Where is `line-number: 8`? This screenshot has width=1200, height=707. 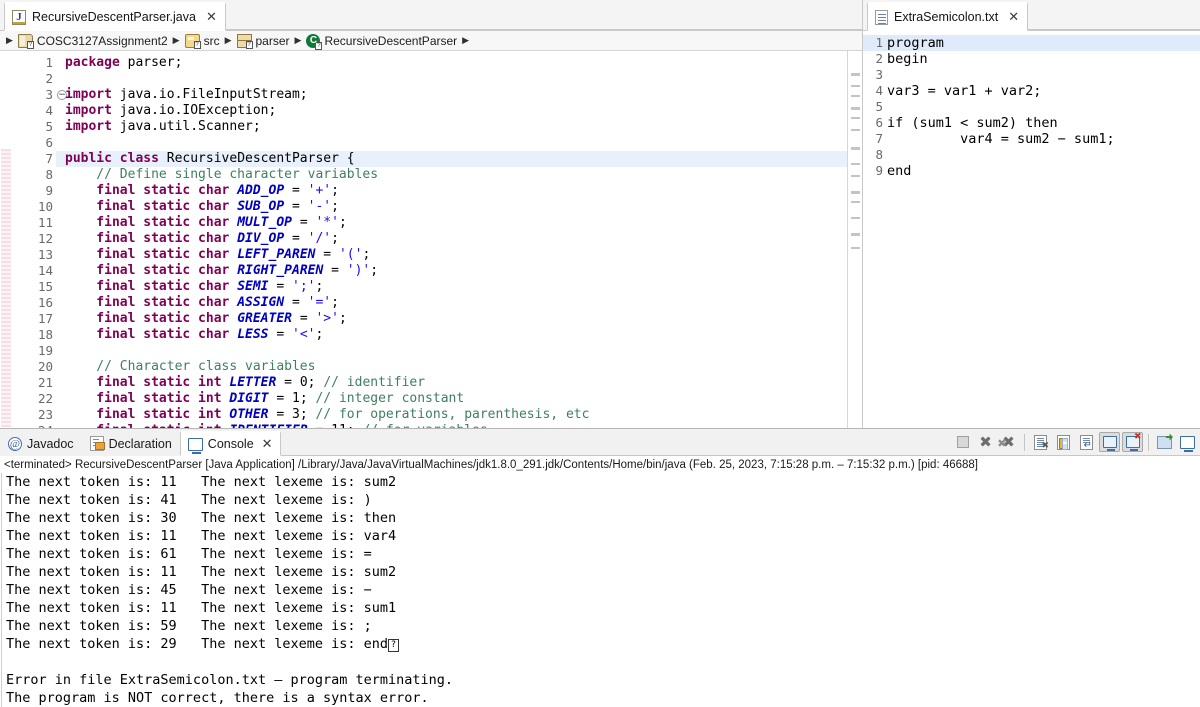
line-number: 8 is located at coordinates (49, 174).